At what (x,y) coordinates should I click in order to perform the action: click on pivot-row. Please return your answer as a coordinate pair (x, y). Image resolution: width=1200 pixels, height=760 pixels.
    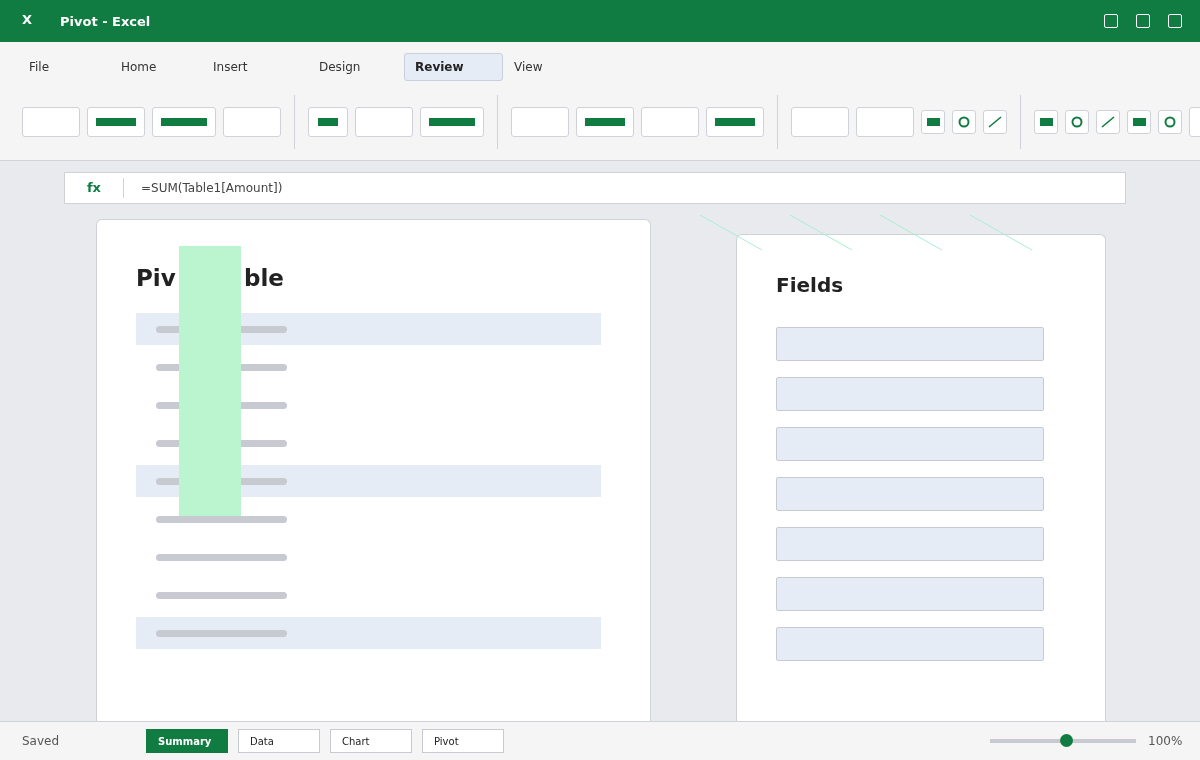
    Looking at the image, I should click on (368, 633).